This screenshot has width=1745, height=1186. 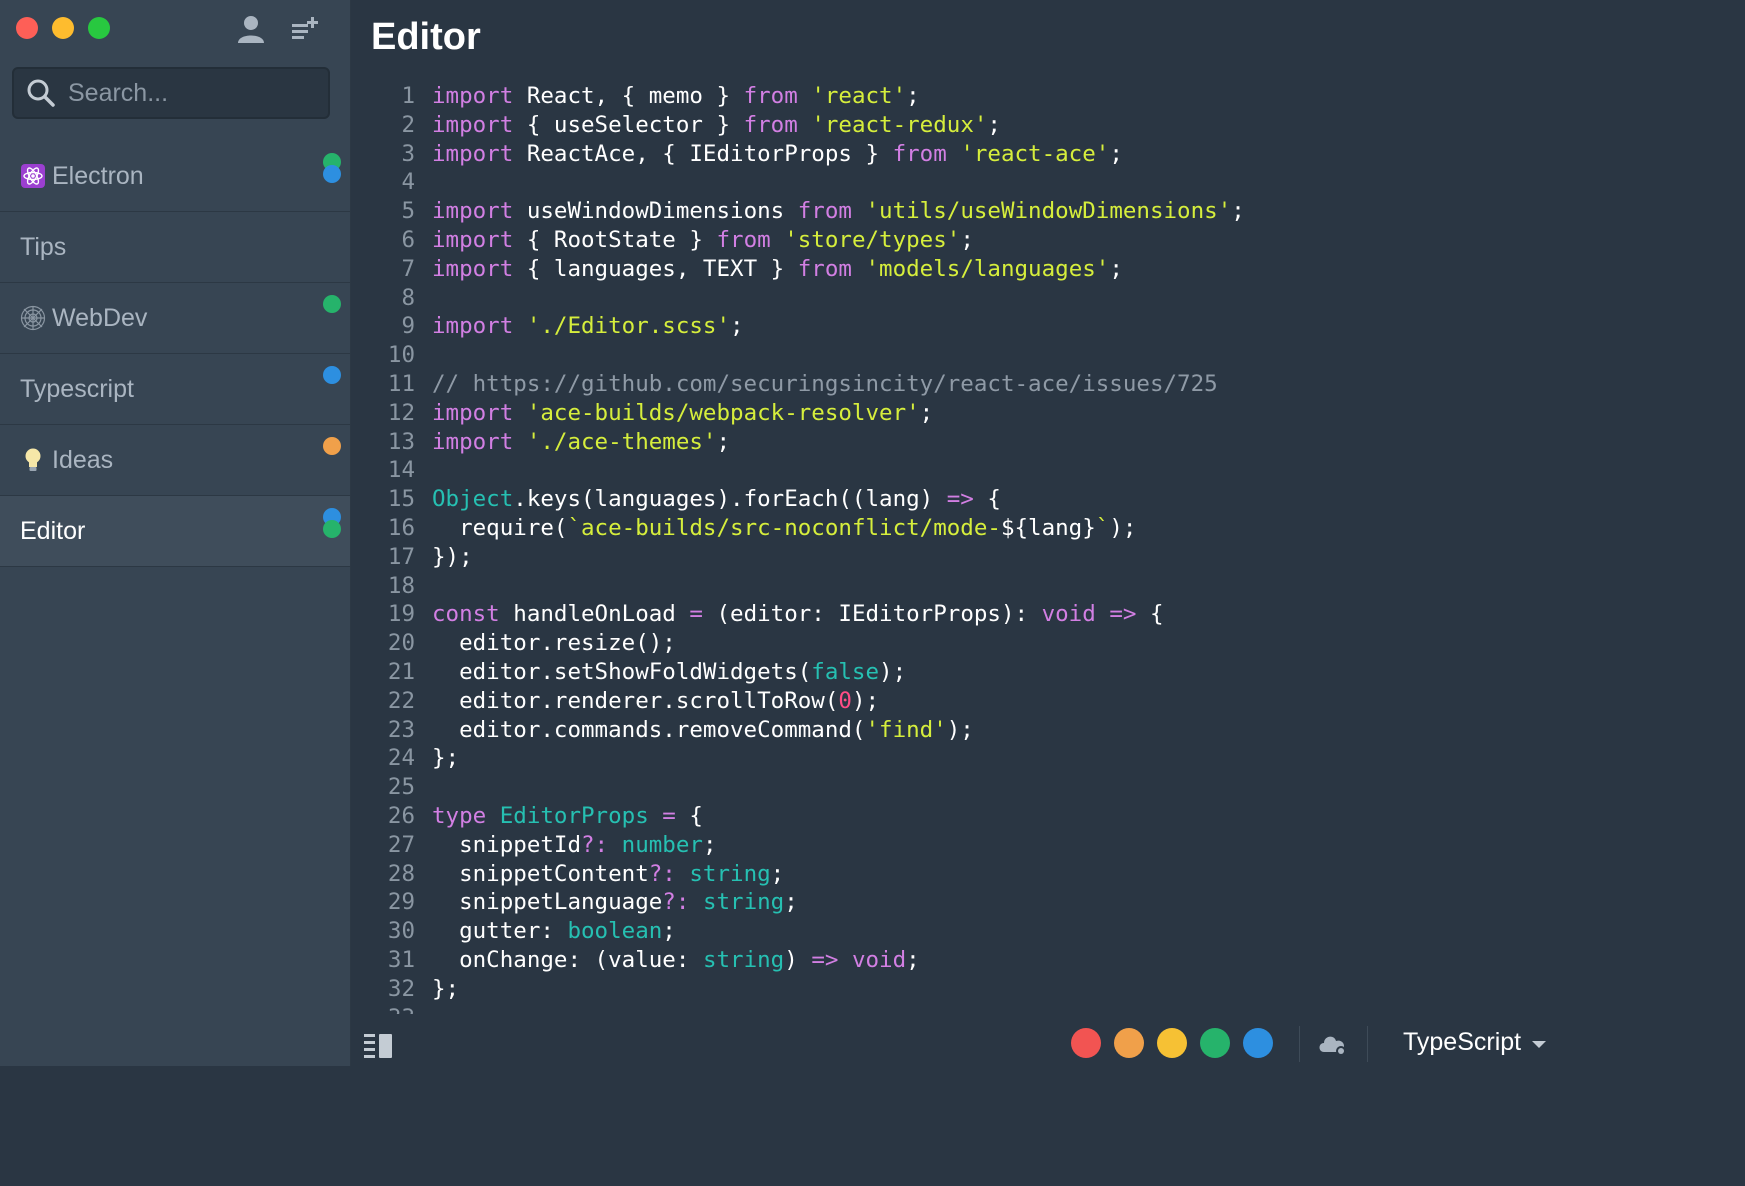 What do you see at coordinates (251, 29) in the screenshot?
I see `user-icon` at bounding box center [251, 29].